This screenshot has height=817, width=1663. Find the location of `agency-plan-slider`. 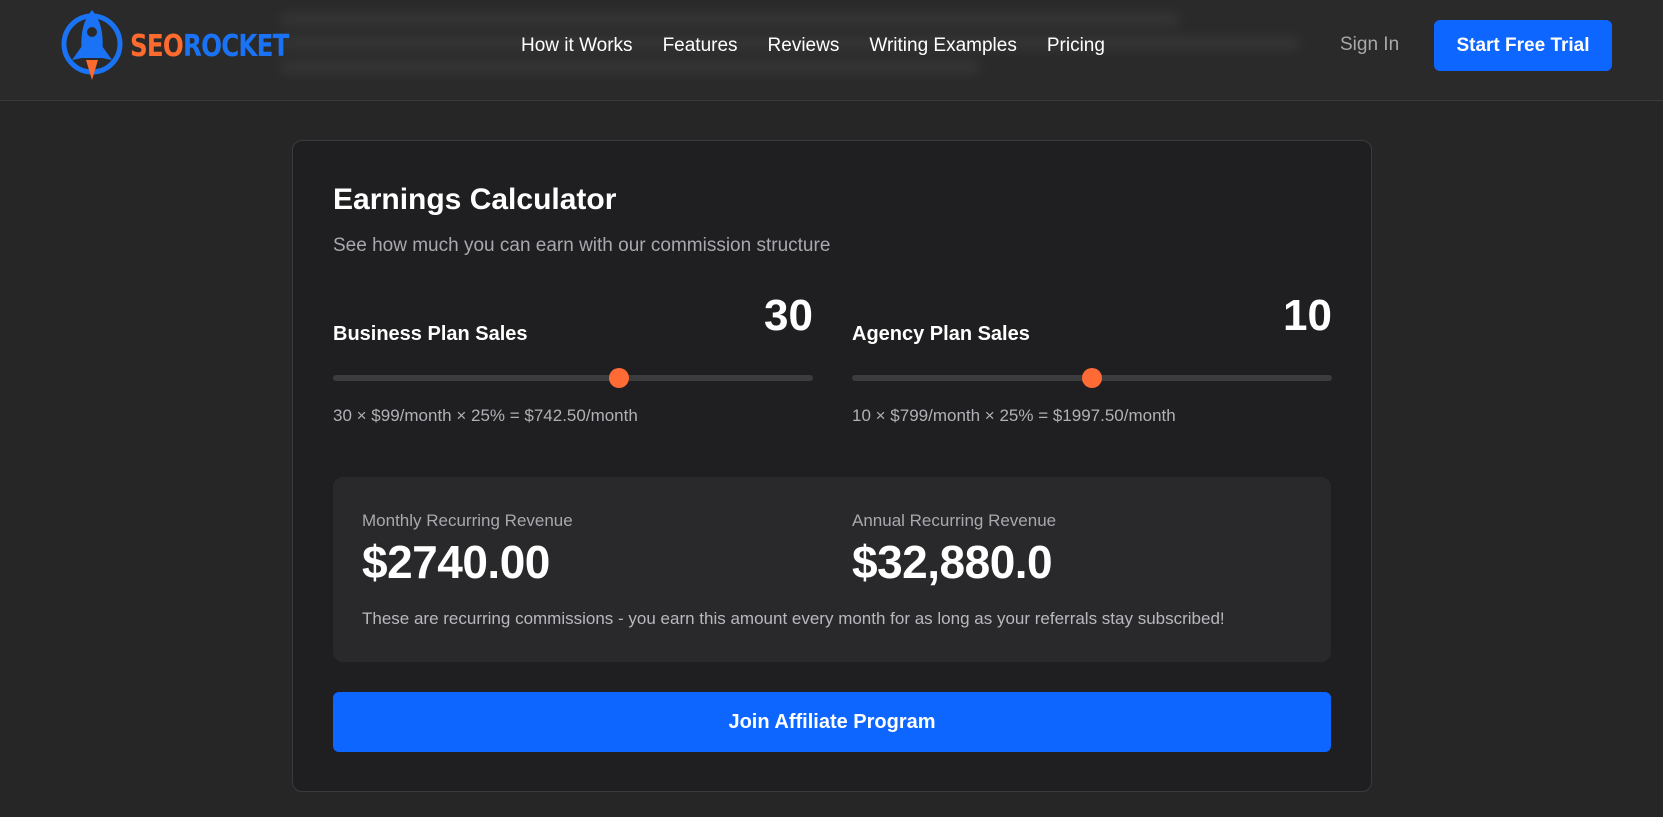

agency-plan-slider is located at coordinates (1092, 378).